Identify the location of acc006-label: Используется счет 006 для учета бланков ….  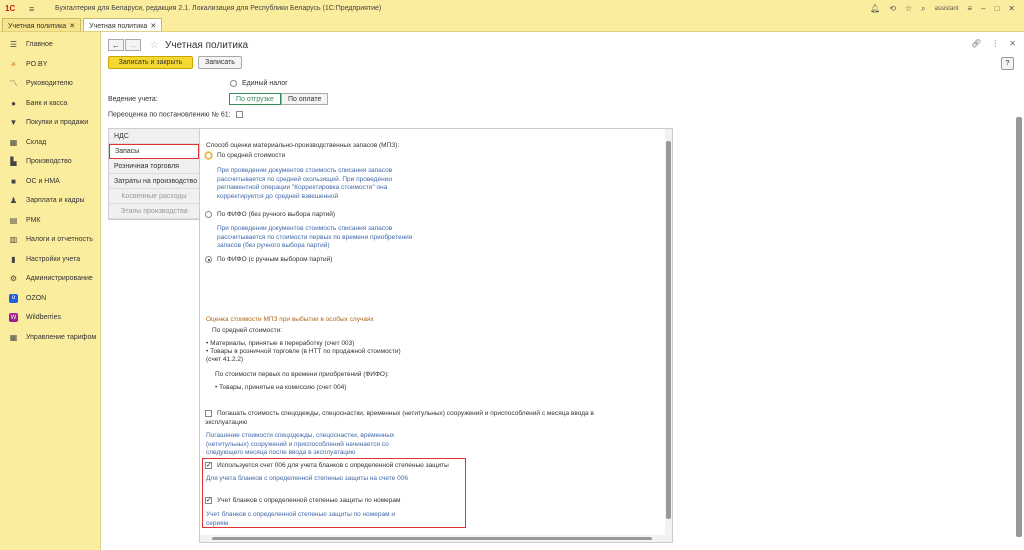
(332, 466).